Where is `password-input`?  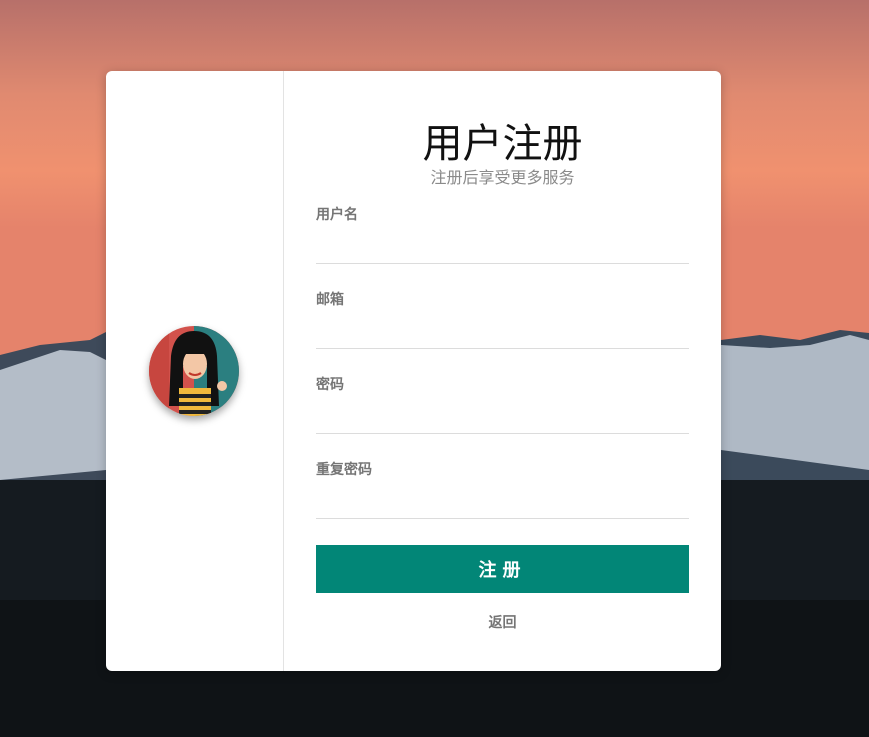 password-input is located at coordinates (502, 416).